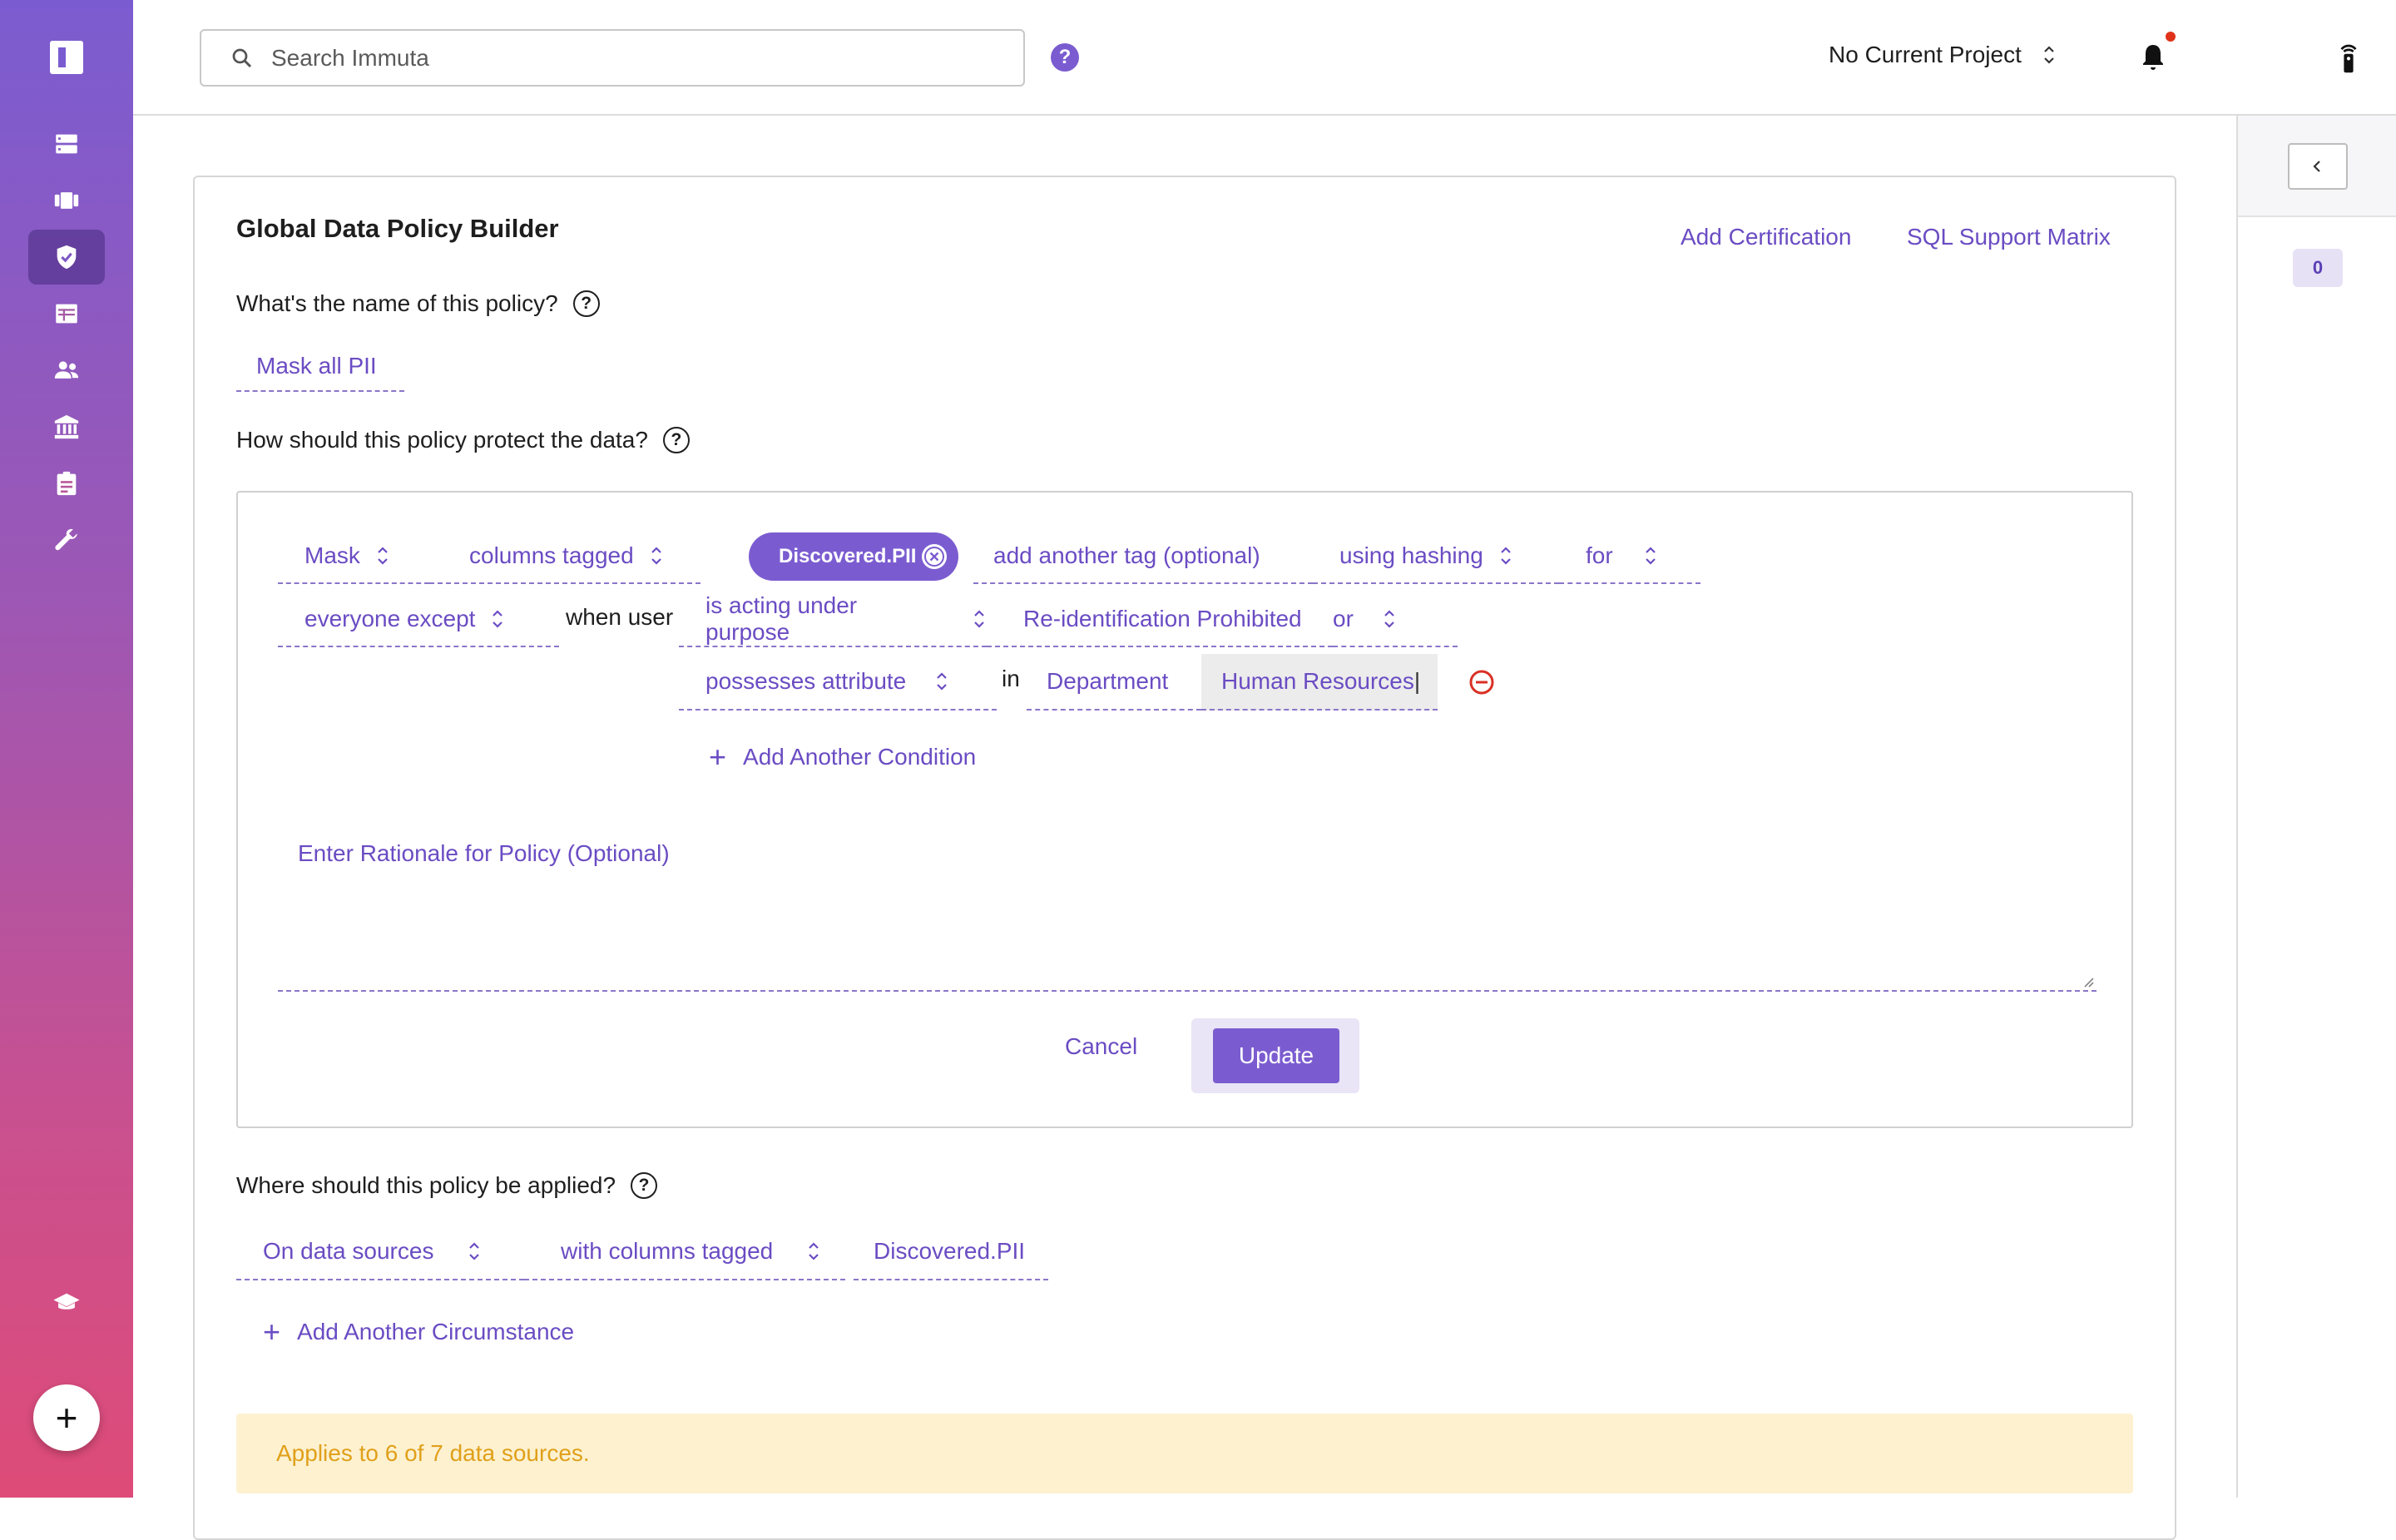  I want to click on project-selector: No Current Project, so click(1943, 55).